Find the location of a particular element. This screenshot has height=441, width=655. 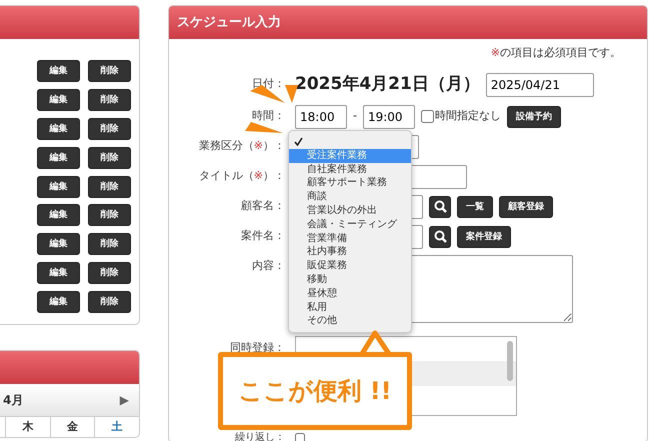

dropdown-option: 販促業務 is located at coordinates (350, 266).